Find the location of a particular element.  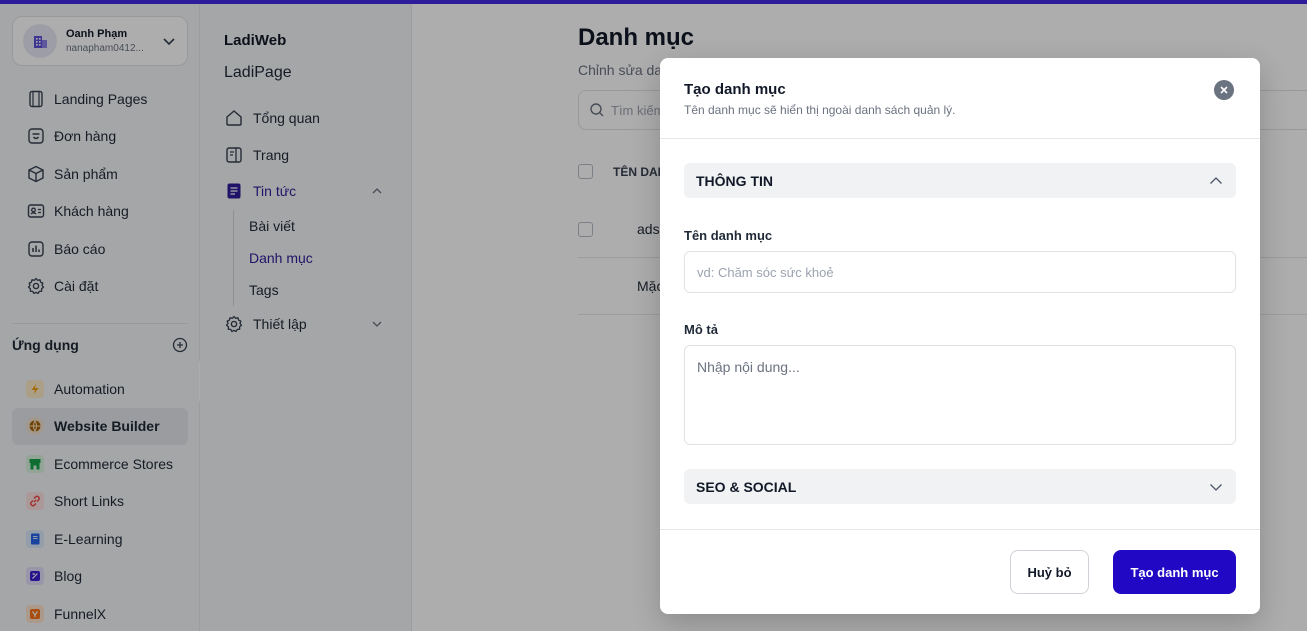

category-name-input is located at coordinates (960, 272).